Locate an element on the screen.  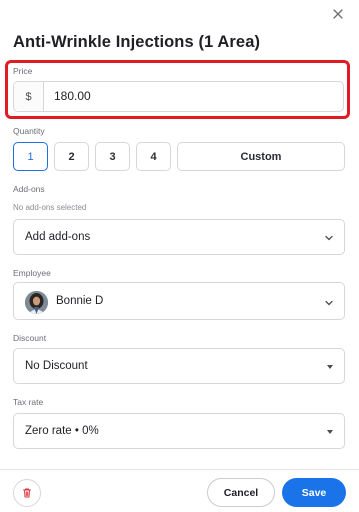
price-input: 180.00 is located at coordinates (72, 96).